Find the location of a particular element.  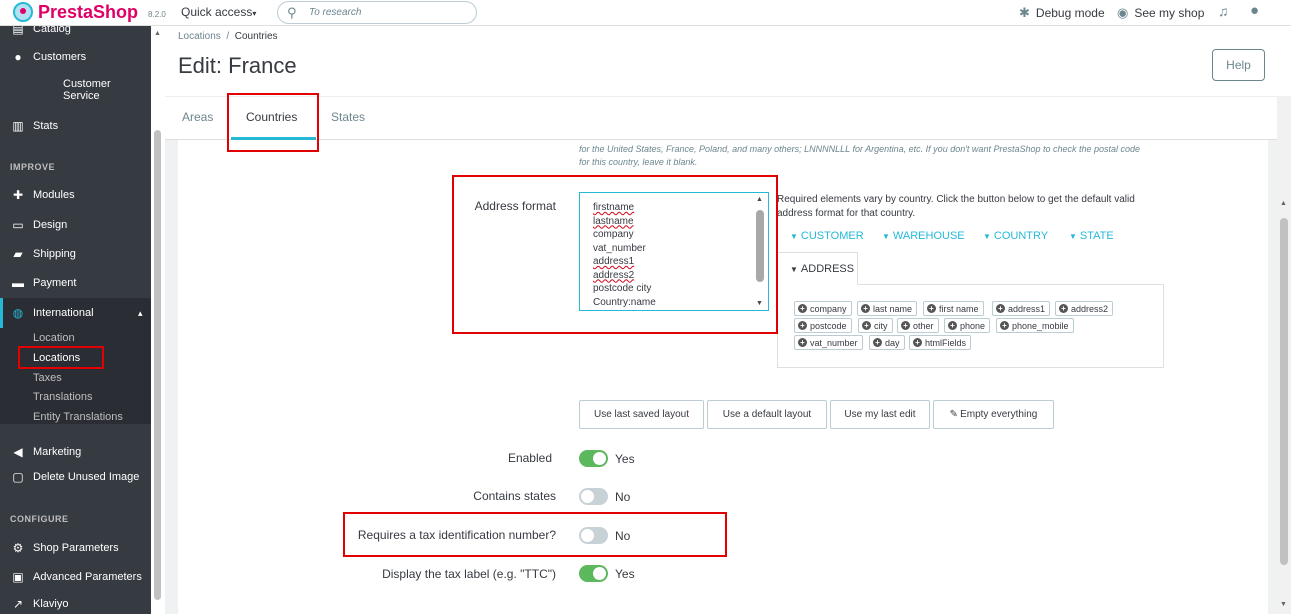

field-chip-phone: + phone is located at coordinates (967, 325).